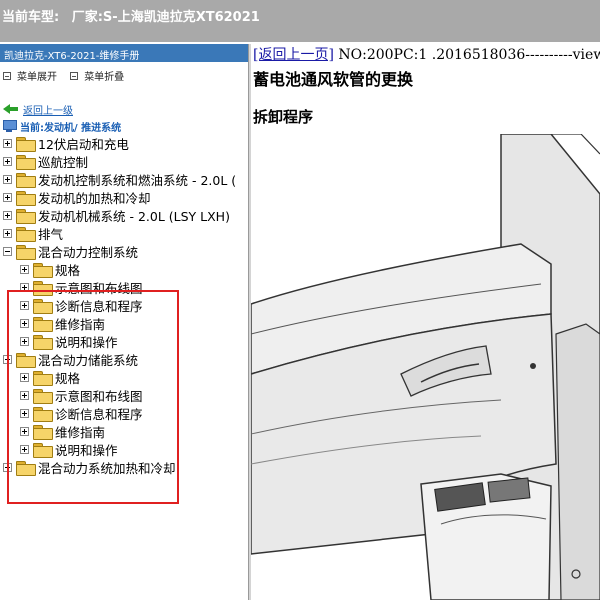 This screenshot has width=600, height=600. I want to click on manufacturer-text: 厂家:S-上海凯迪拉克XT62021, so click(165, 17).